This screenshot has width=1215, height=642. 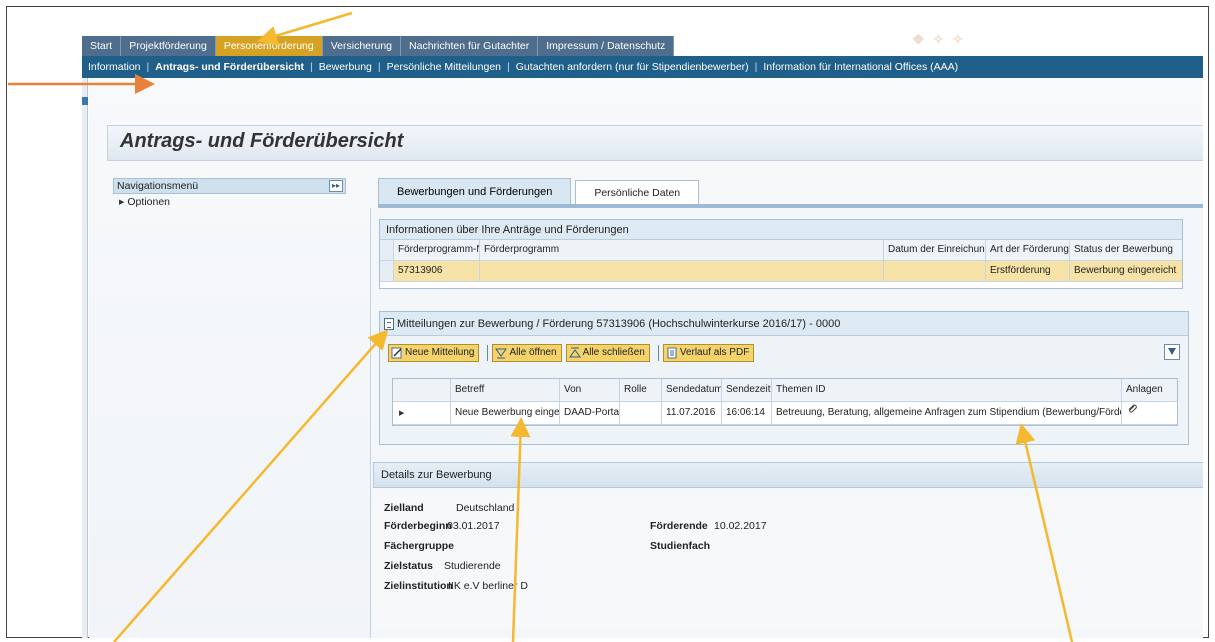 What do you see at coordinates (229, 202) in the screenshot?
I see `nav-option-optionen: ▶ Optionen` at bounding box center [229, 202].